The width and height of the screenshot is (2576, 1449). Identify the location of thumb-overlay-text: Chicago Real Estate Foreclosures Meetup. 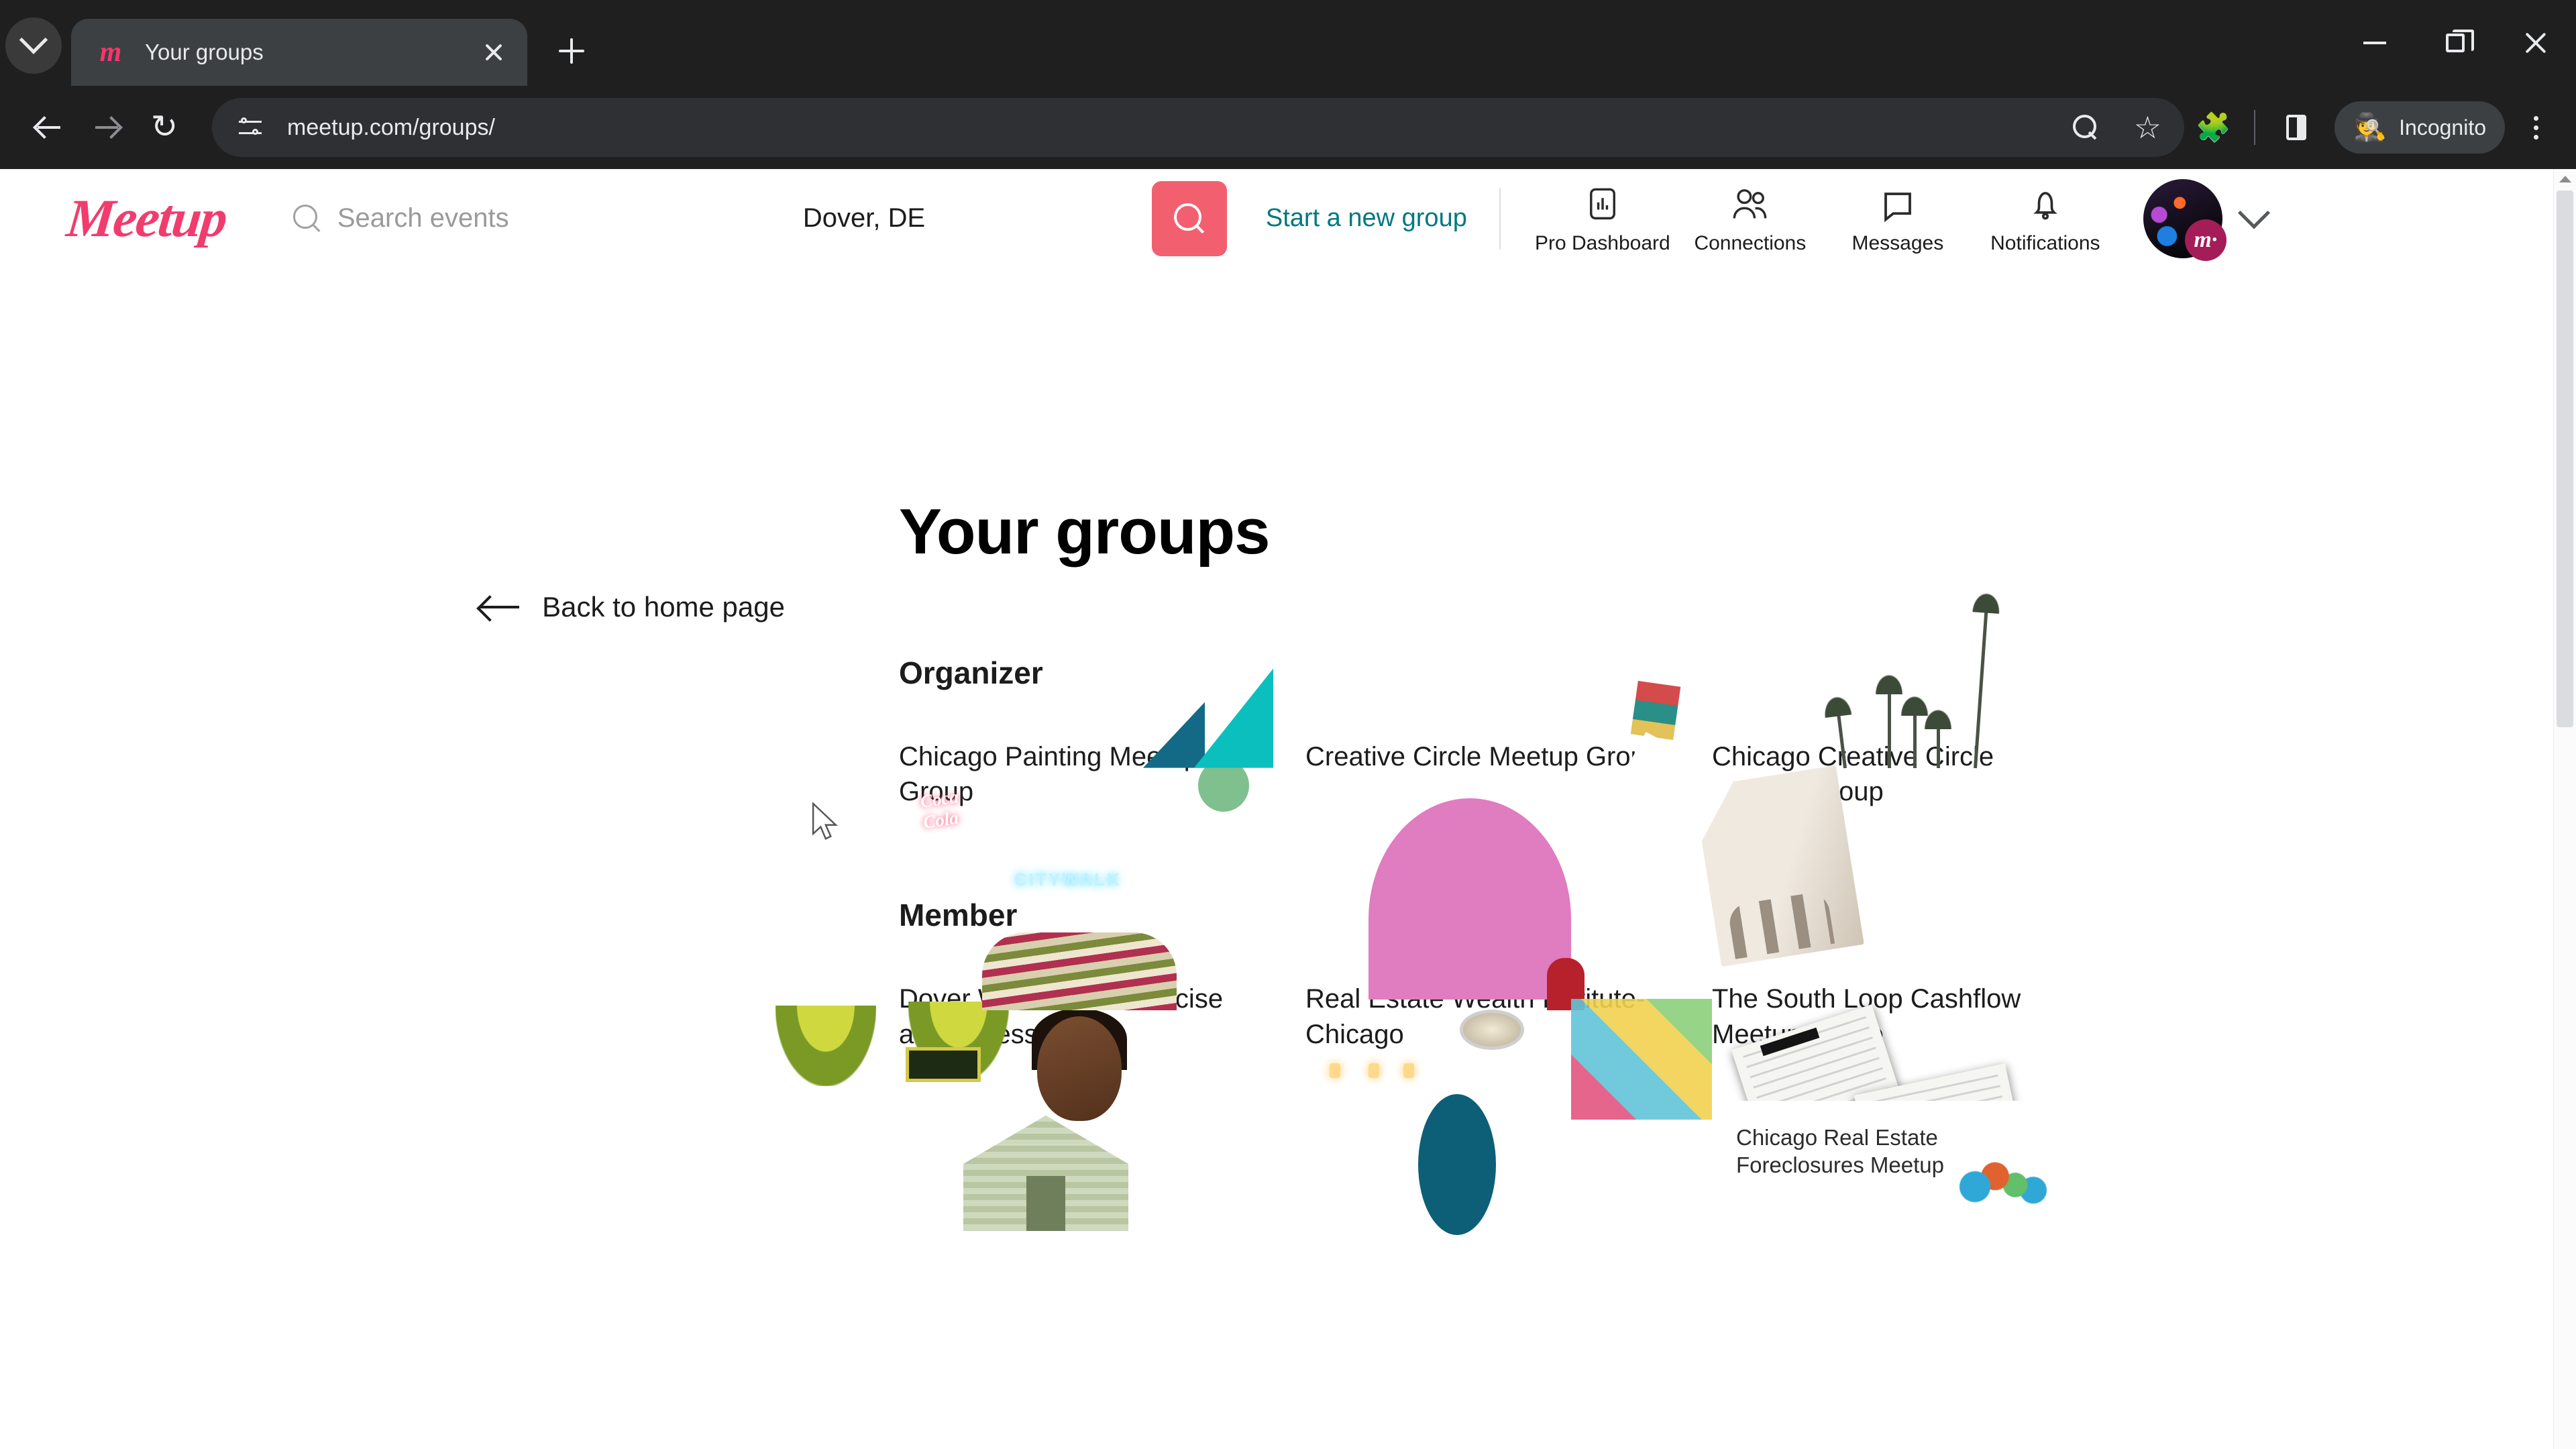
(1840, 1151).